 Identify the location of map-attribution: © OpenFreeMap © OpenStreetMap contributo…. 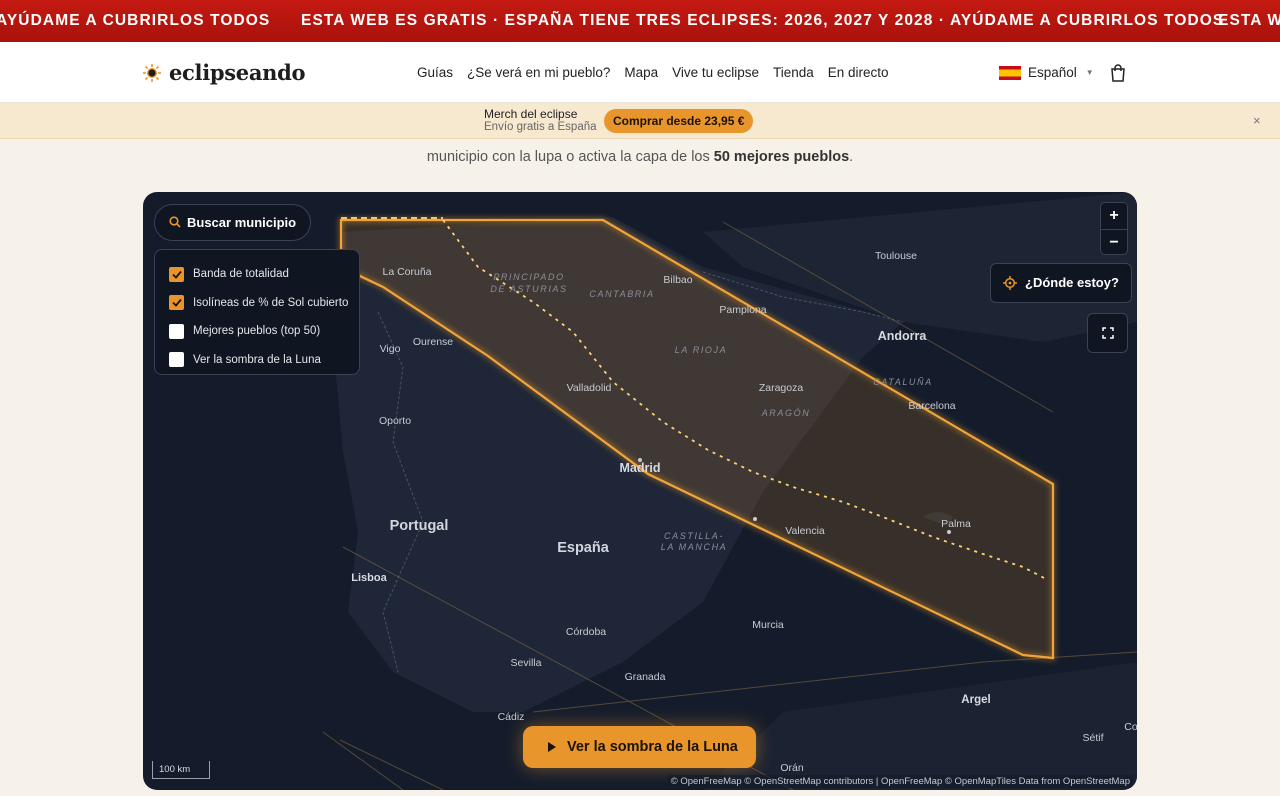
(900, 781).